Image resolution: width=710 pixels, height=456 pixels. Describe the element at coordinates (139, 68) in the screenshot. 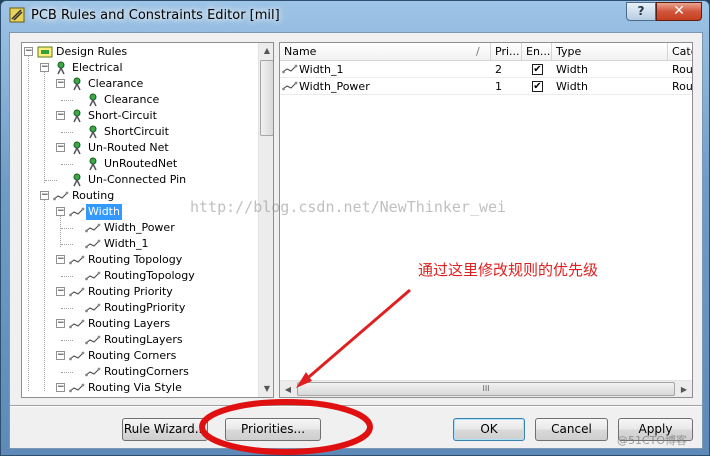

I see `tree-item-electrical: − Electrical` at that location.